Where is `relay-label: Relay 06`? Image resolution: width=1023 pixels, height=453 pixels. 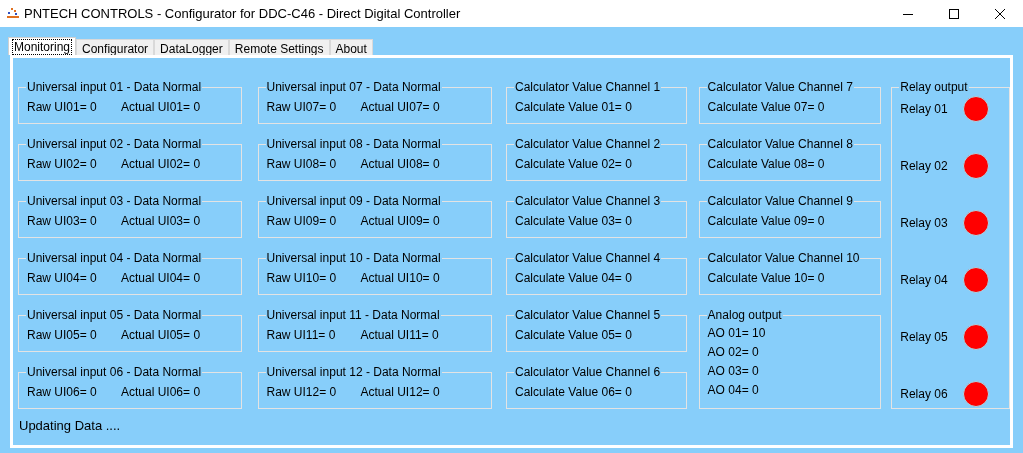
relay-label: Relay 06 is located at coordinates (924, 394).